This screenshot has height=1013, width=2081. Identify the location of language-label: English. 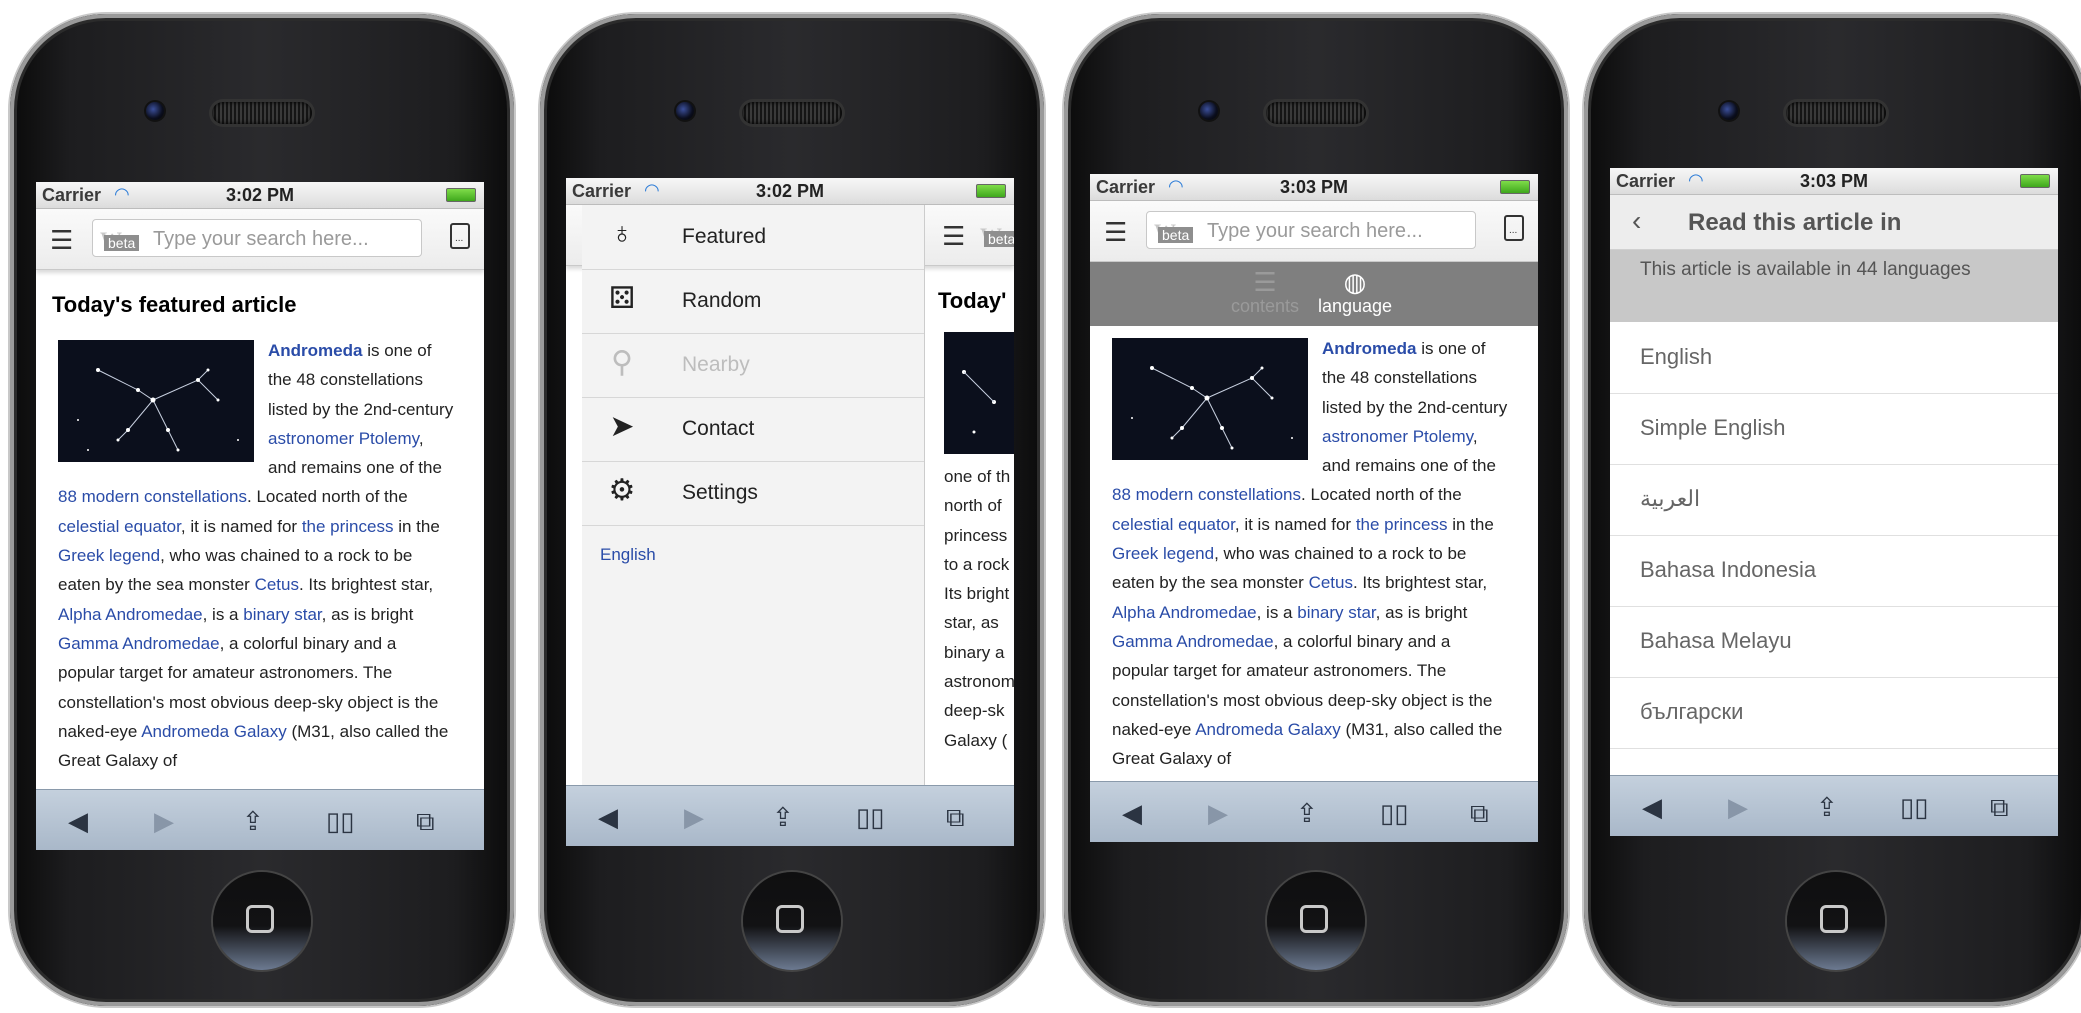
(1676, 356).